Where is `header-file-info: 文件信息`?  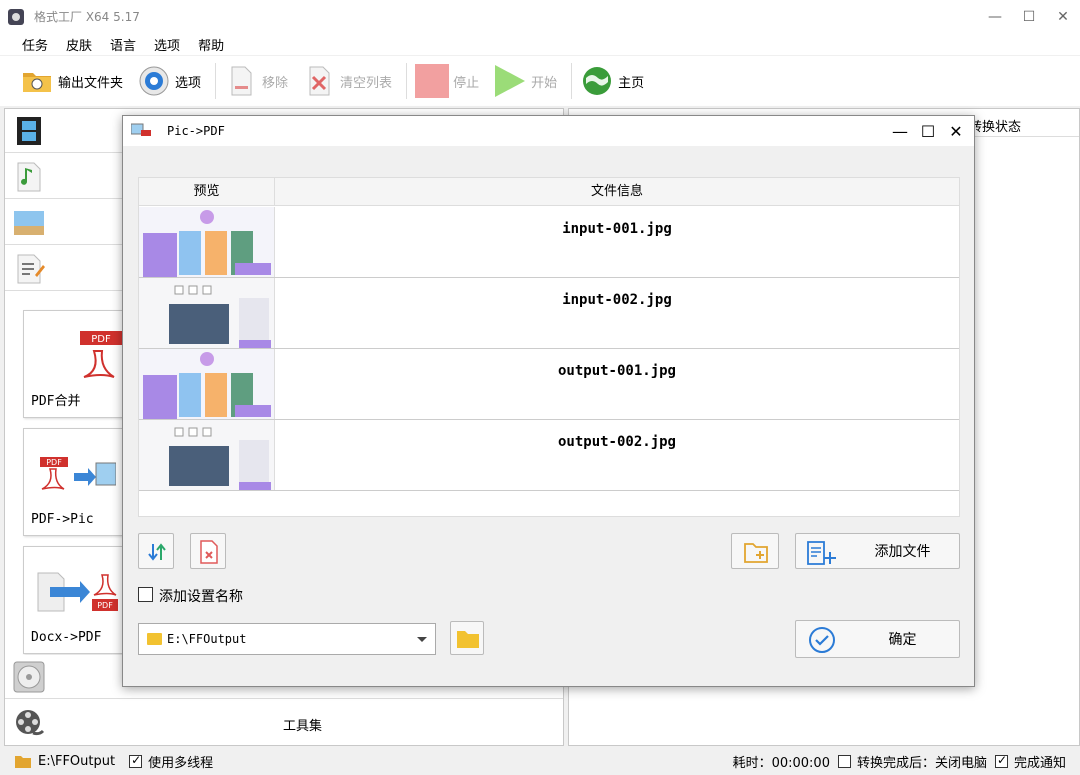 header-file-info: 文件信息 is located at coordinates (616, 191).